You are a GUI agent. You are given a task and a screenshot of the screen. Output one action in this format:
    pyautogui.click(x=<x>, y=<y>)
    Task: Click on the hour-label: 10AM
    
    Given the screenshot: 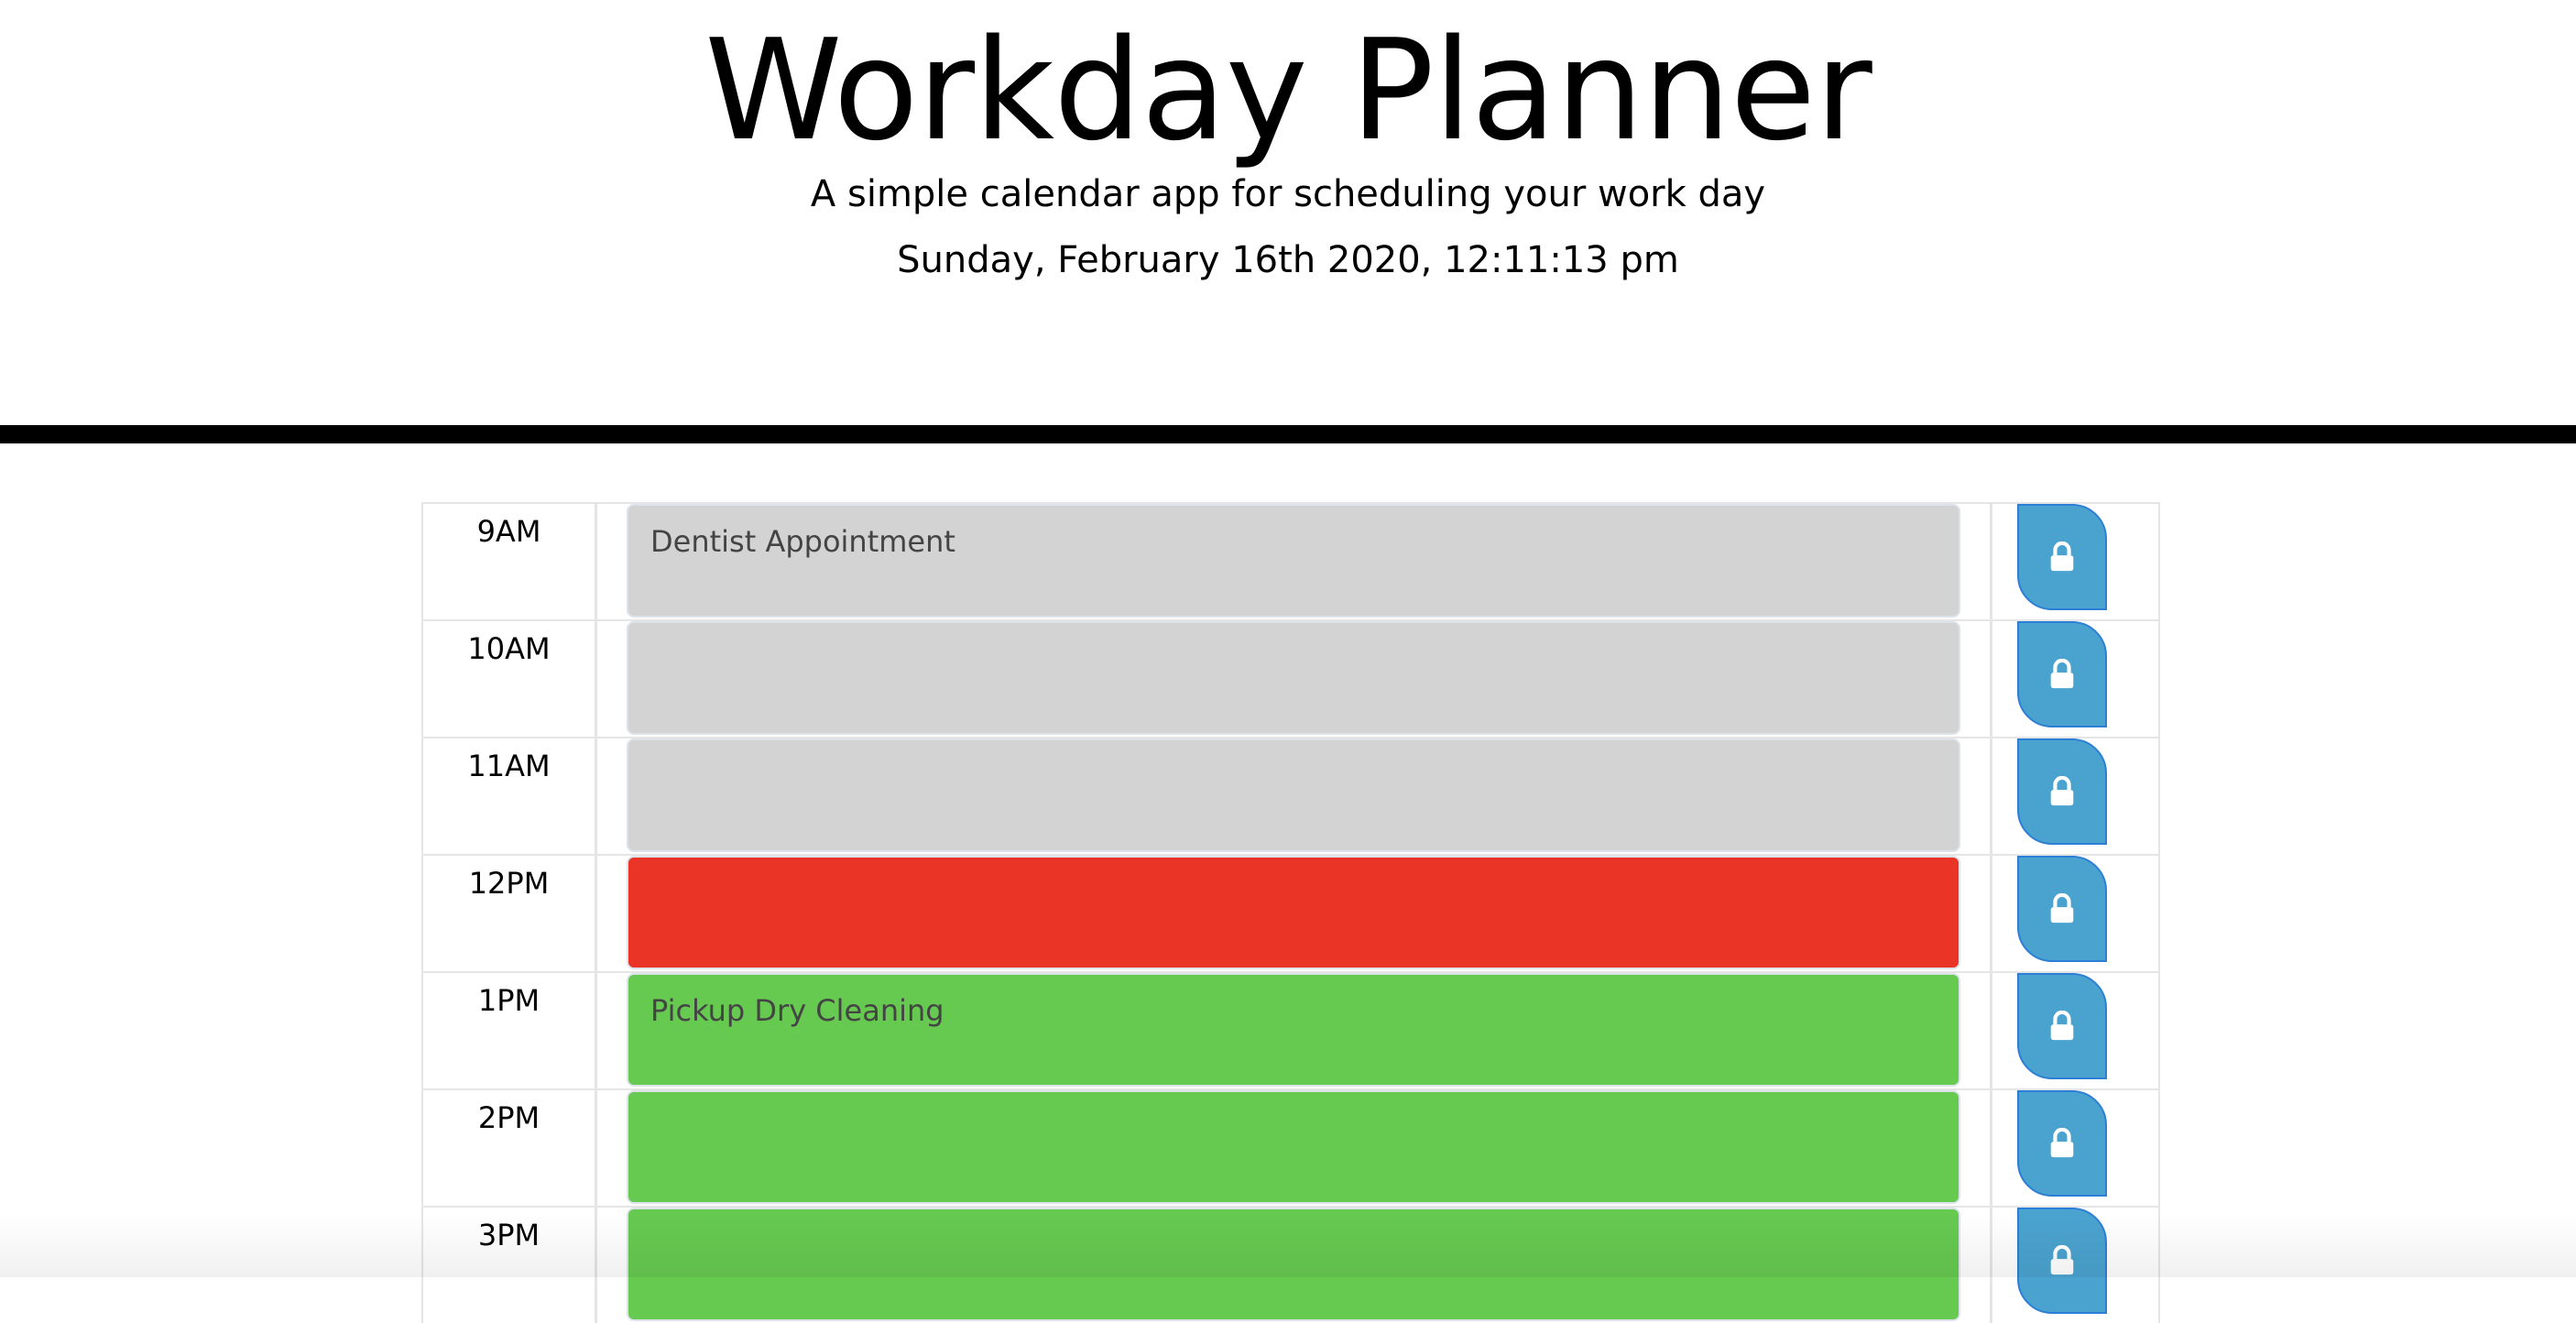 What is the action you would take?
    pyautogui.click(x=510, y=679)
    